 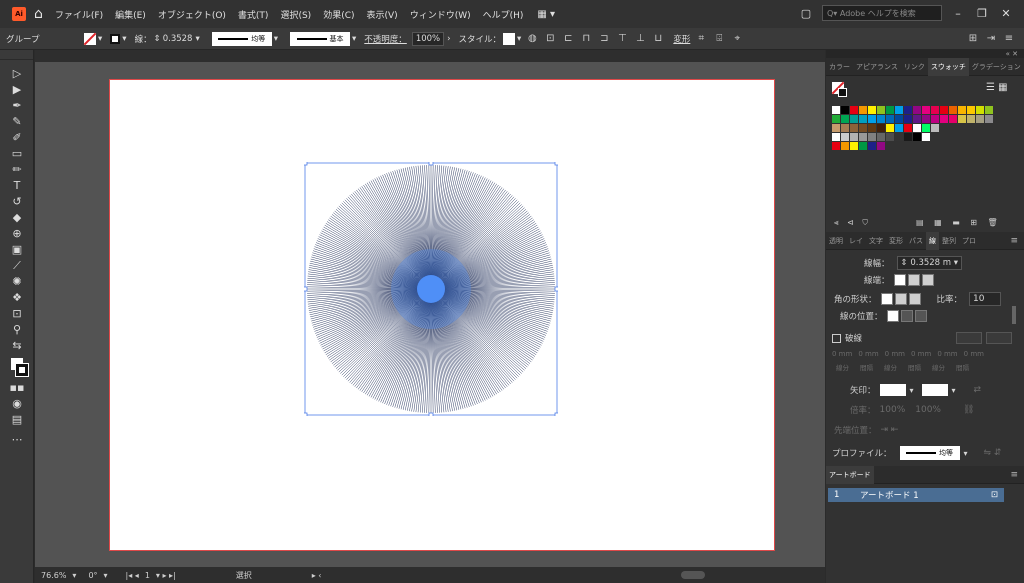 I want to click on tab-character: 文字, so click(x=876, y=241).